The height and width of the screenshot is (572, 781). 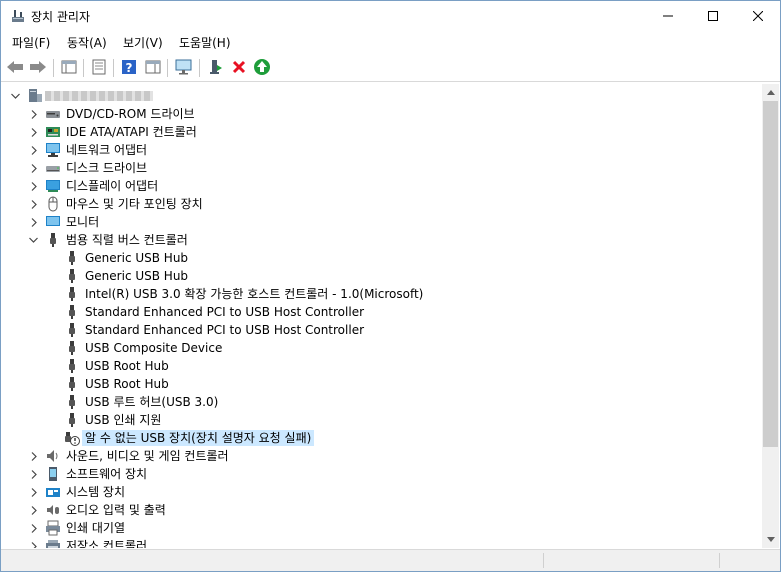 What do you see at coordinates (53, 132) in the screenshot?
I see `ide-controller-icon` at bounding box center [53, 132].